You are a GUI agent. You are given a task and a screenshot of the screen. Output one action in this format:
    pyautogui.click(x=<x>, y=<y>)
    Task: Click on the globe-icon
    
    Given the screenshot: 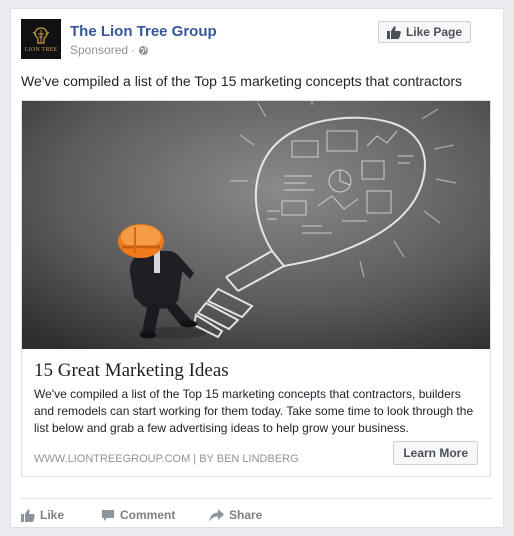 What is the action you would take?
    pyautogui.click(x=143, y=50)
    